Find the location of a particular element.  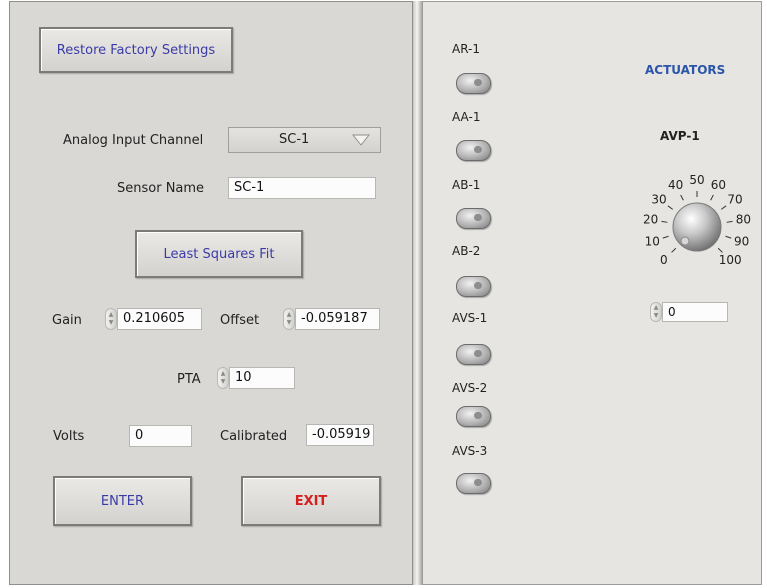

knob-dial: 010 20 3040 50 6070 80 90 100 is located at coordinates (697, 222).